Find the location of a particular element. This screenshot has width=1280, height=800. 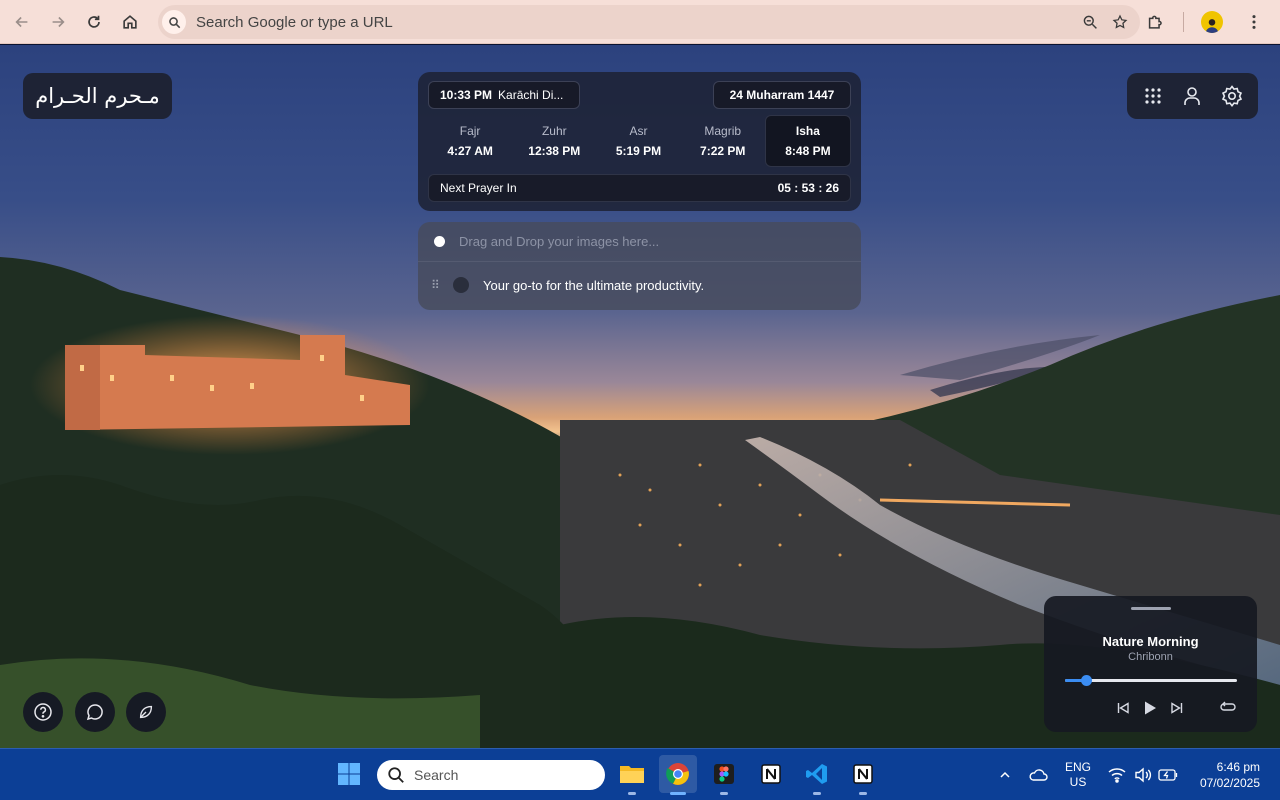

previous-track-button is located at coordinates (1123, 708).